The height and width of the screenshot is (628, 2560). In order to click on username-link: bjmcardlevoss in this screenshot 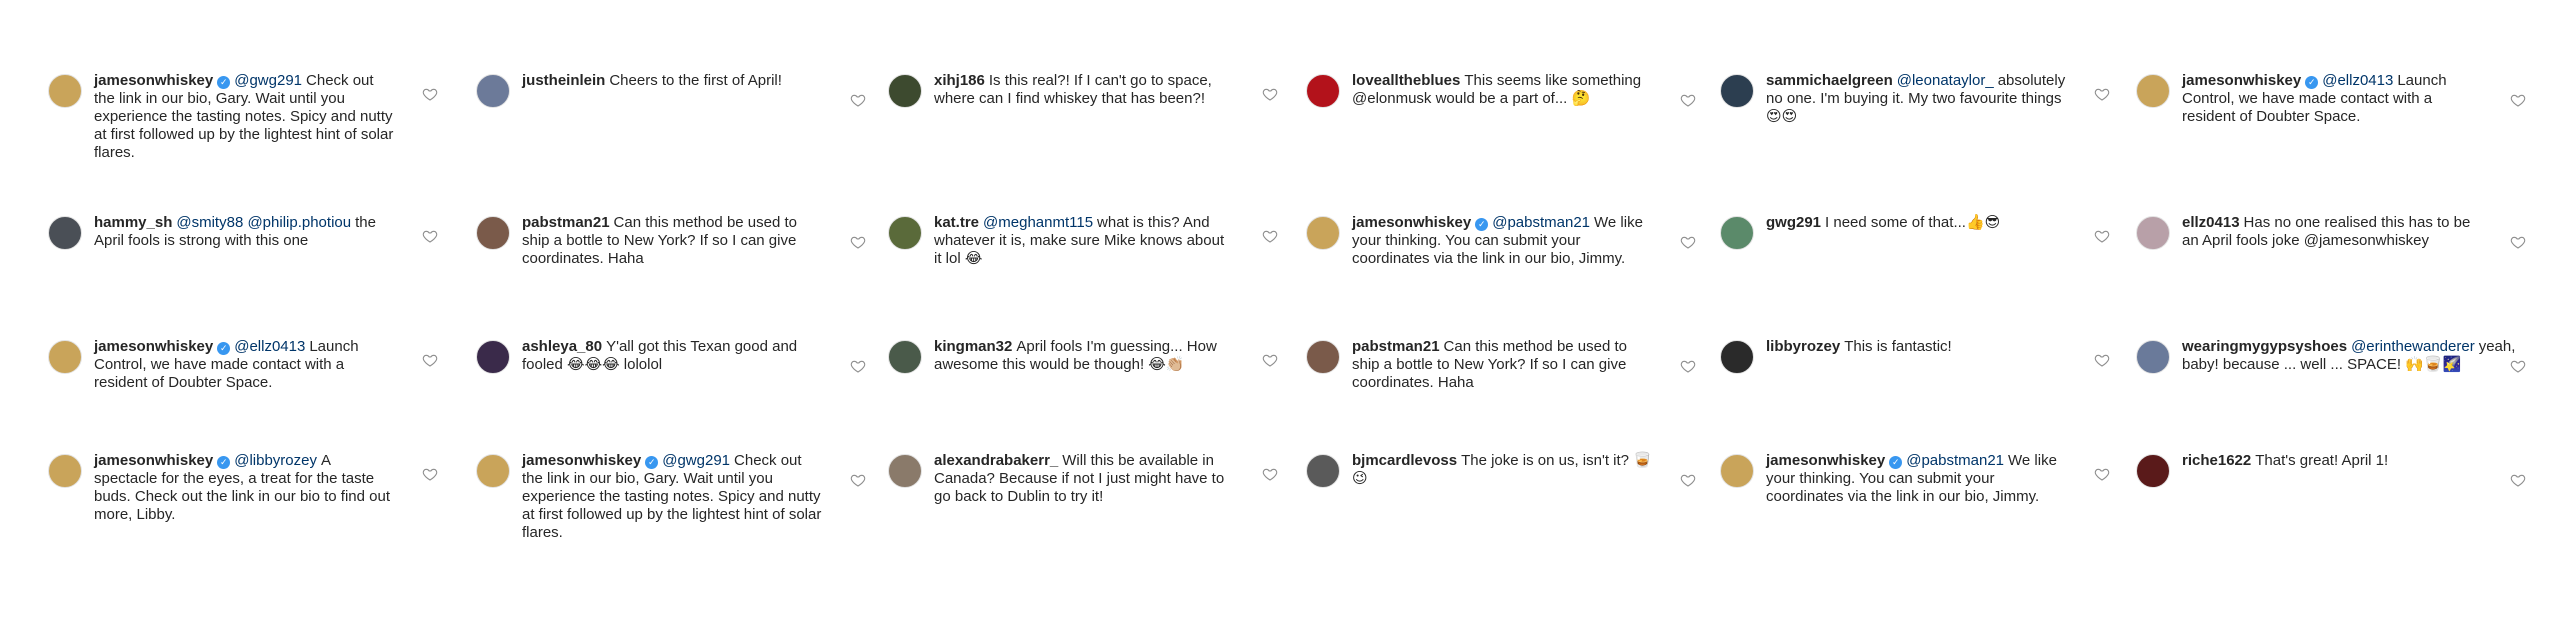, I will do `click(1404, 460)`.